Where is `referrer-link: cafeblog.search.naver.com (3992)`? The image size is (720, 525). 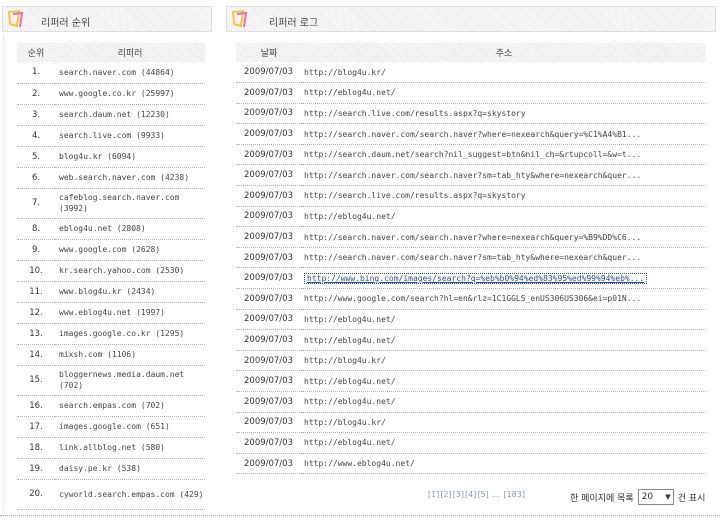
referrer-link: cafeblog.search.naver.com (3992) is located at coordinates (130, 203).